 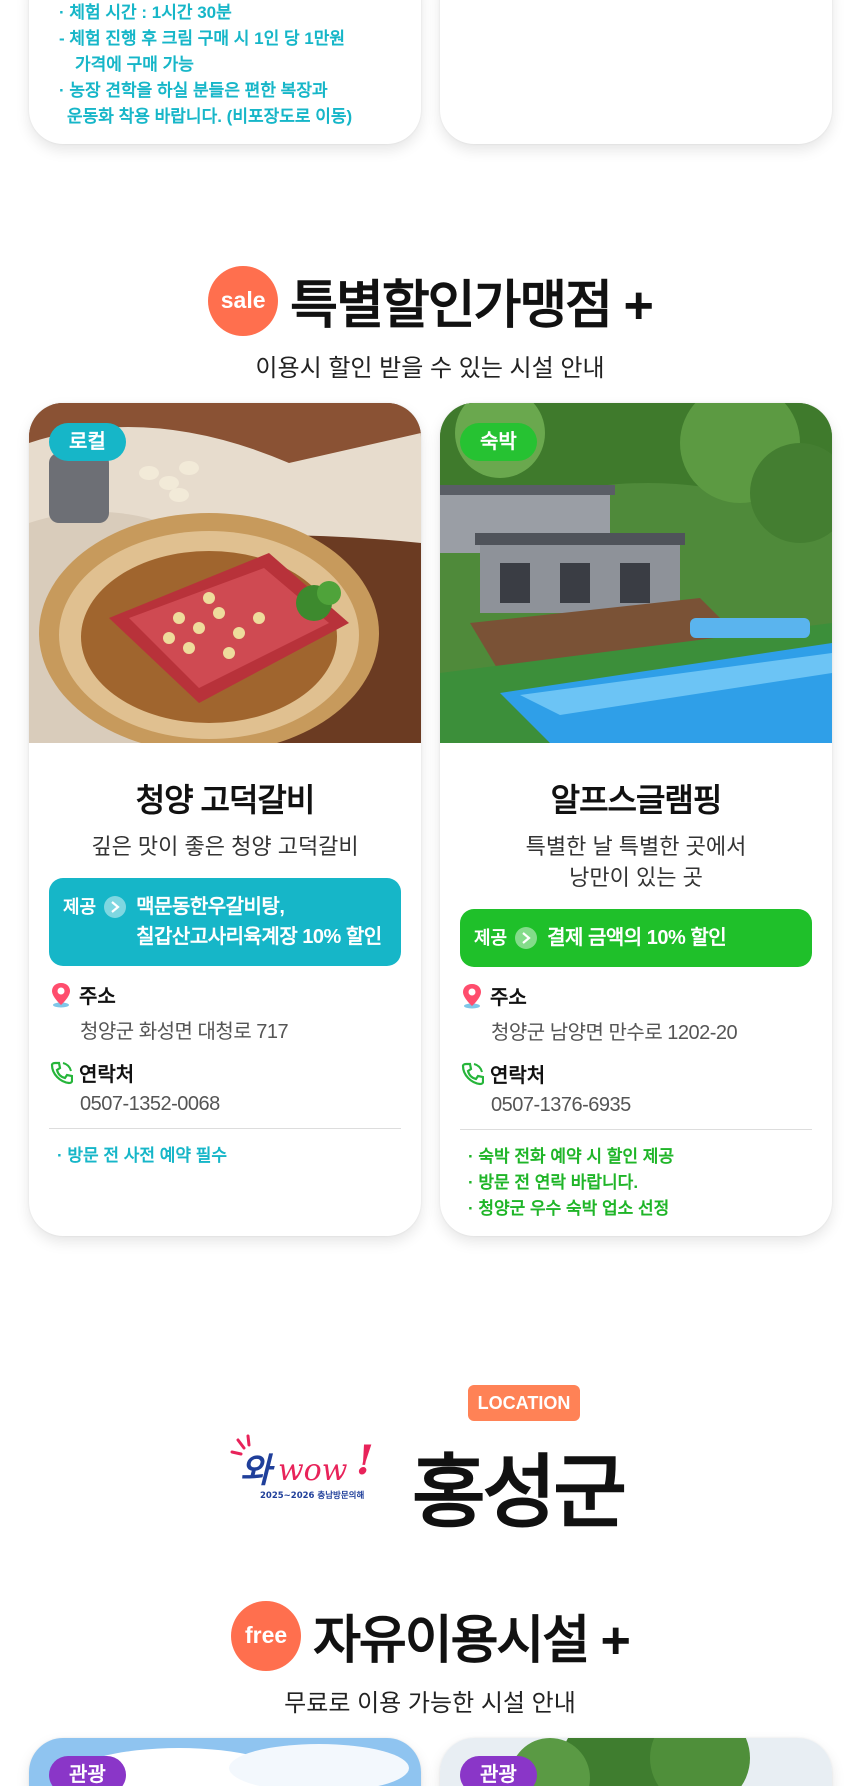 I want to click on facility-note: · 청양군 우수 숙박 업소 선정, so click(x=569, y=1208).